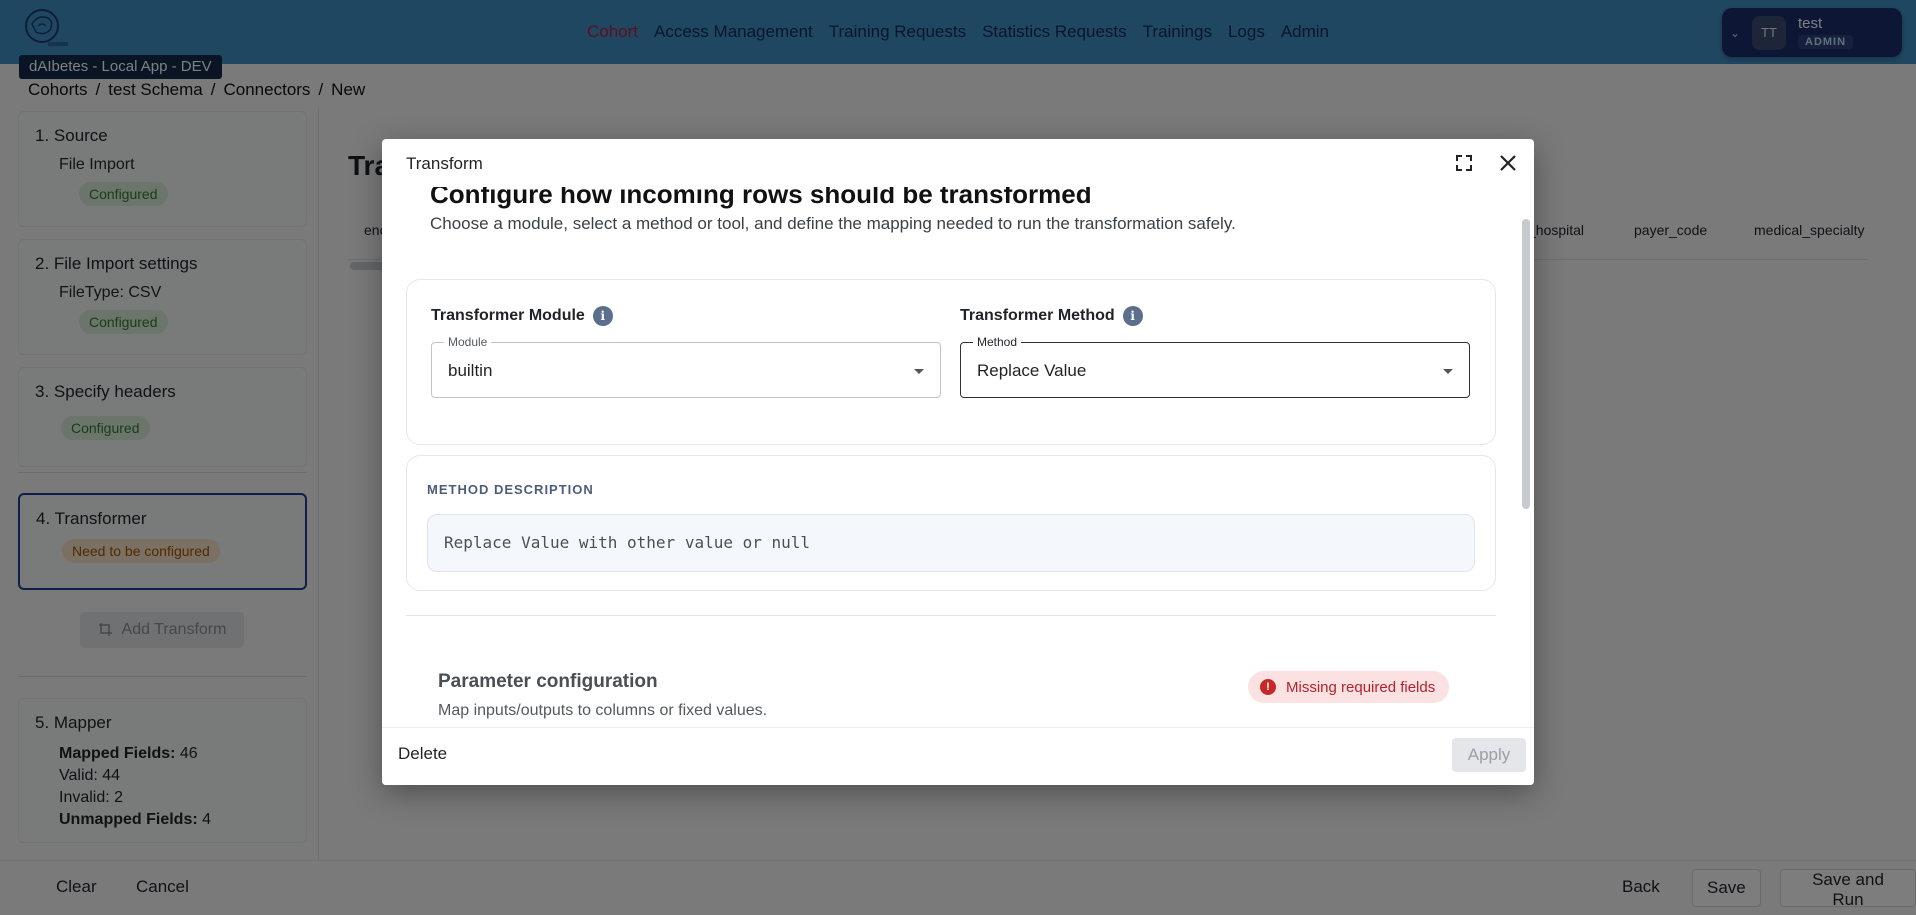 The image size is (1916, 915). Describe the element at coordinates (1464, 163) in the screenshot. I see `fullscreen-icon` at that location.